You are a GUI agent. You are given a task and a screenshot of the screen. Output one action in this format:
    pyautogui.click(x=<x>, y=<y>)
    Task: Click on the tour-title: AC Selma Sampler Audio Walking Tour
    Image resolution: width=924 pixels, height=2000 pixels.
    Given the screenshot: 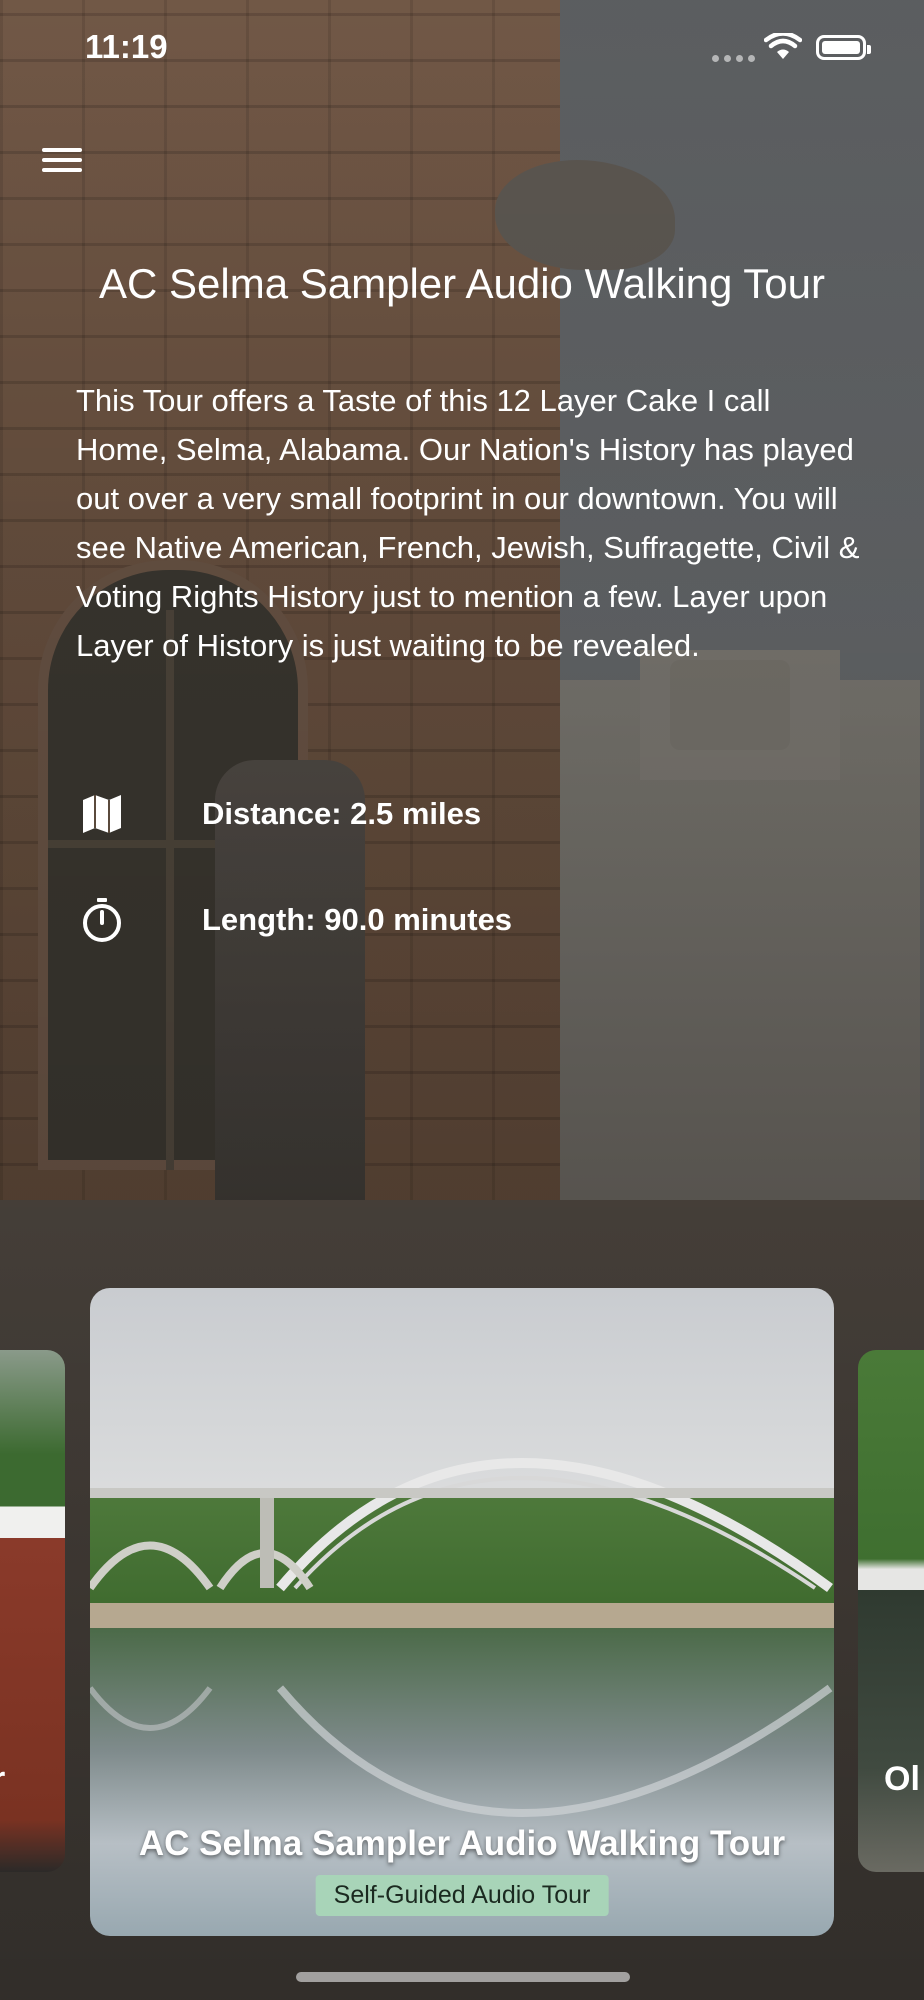 What is the action you would take?
    pyautogui.click(x=462, y=283)
    